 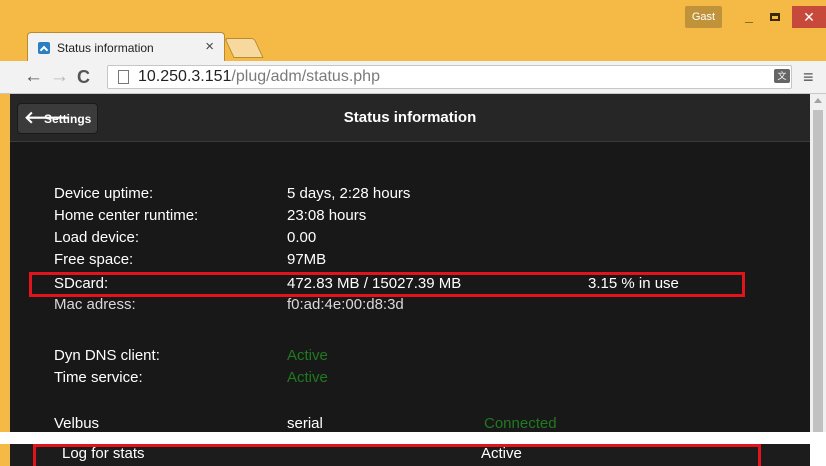 I want to click on status-value: f0:ad:4e:00:d8:3d, so click(x=345, y=304).